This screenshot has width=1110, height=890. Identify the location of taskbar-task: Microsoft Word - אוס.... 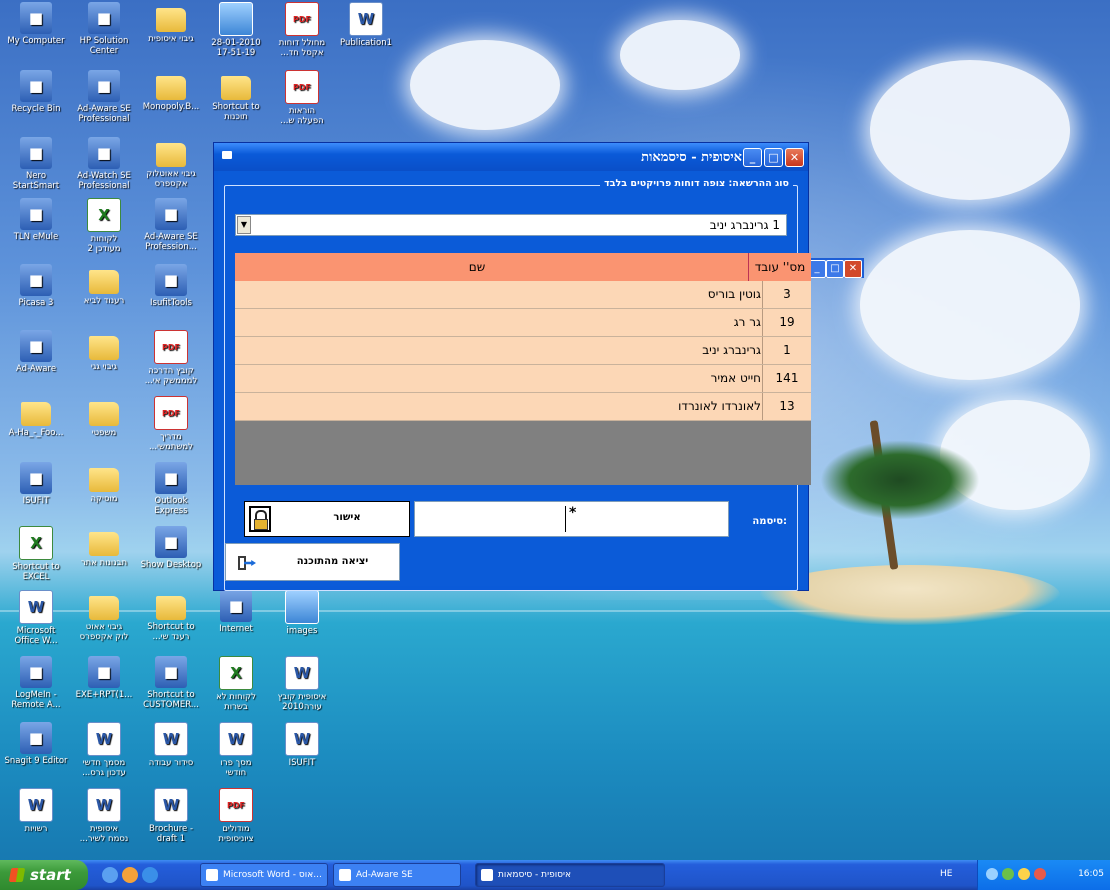
(264, 875).